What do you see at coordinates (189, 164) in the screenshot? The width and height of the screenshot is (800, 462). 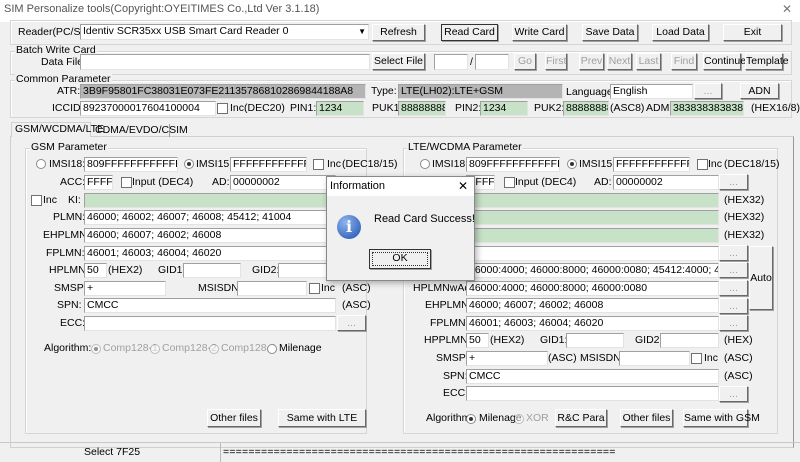 I see `gsm-imsi15-radio` at bounding box center [189, 164].